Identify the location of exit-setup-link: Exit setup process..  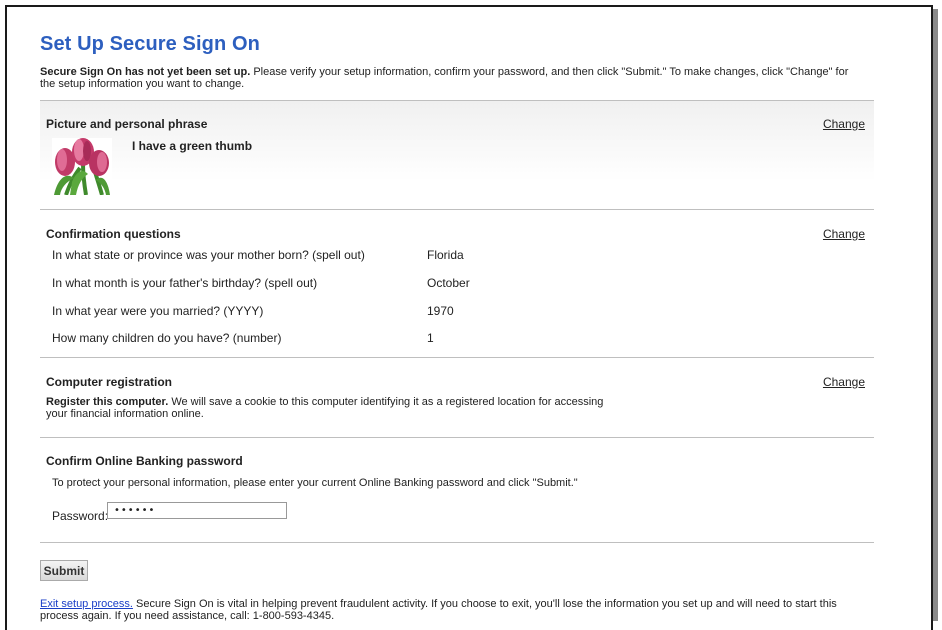
(86, 604).